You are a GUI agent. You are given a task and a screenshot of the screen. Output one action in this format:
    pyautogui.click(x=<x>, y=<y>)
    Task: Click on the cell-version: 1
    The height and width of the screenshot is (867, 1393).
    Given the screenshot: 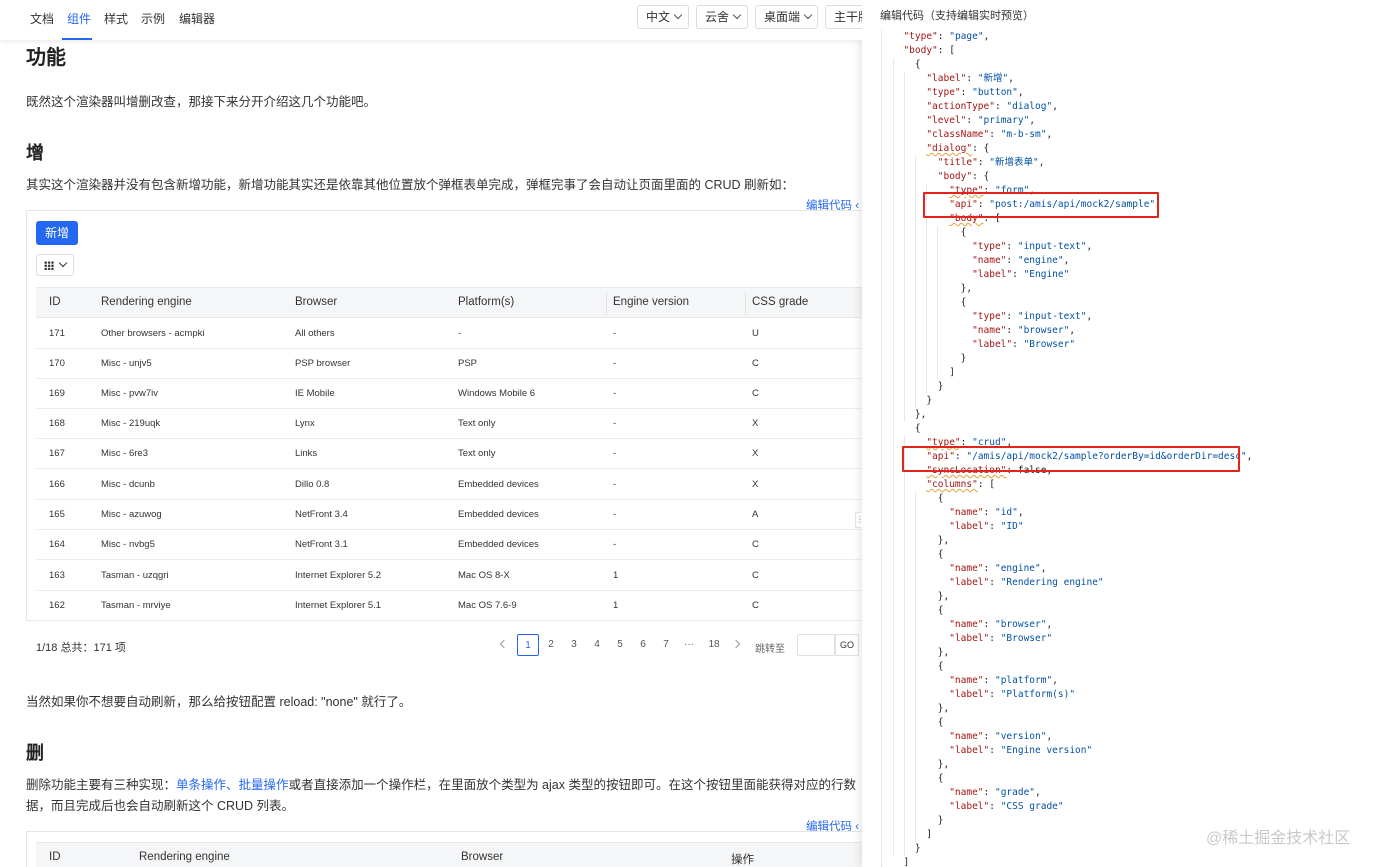 What is the action you would take?
    pyautogui.click(x=616, y=575)
    